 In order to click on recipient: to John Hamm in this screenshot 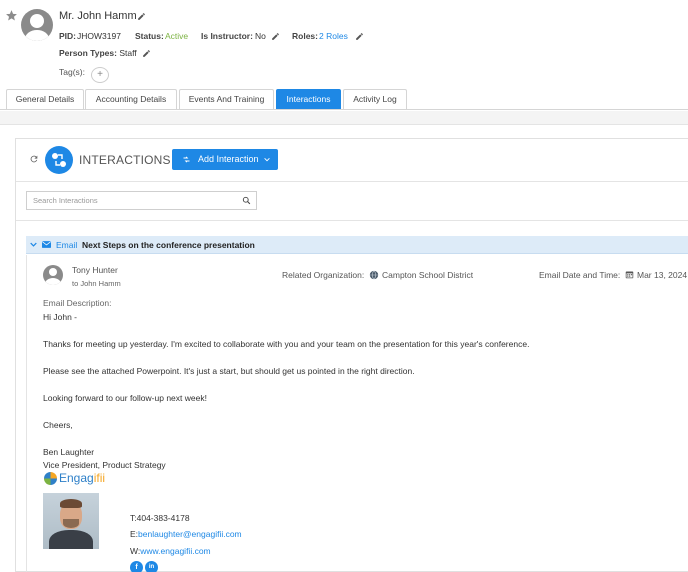, I will do `click(96, 283)`.